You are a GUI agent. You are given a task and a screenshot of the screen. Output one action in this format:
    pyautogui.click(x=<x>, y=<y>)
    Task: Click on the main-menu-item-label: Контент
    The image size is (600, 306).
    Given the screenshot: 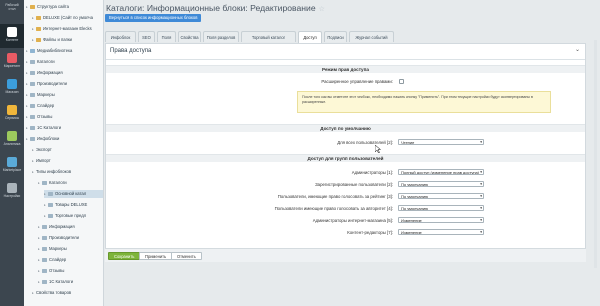 What is the action you would take?
    pyautogui.click(x=12, y=40)
    